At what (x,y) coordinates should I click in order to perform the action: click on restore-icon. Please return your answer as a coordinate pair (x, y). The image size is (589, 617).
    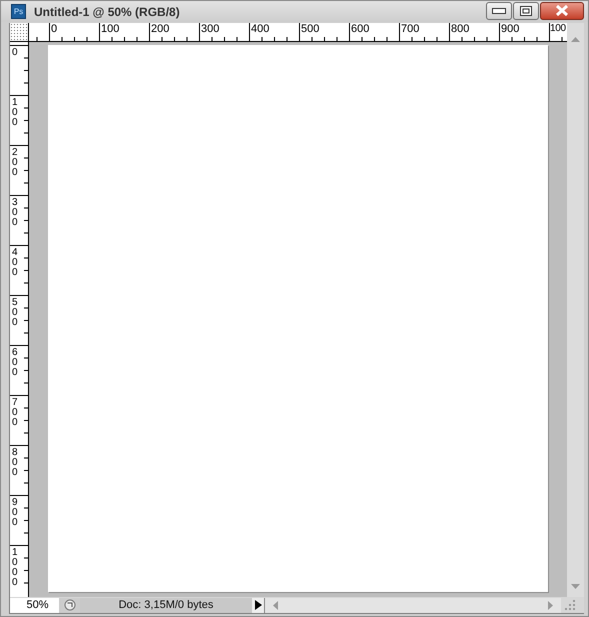
    Looking at the image, I should click on (526, 11).